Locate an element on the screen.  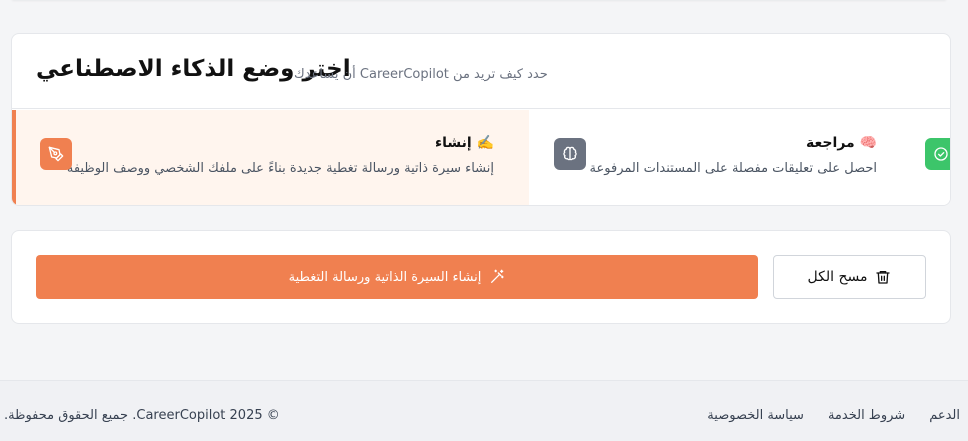
clear-all-label: مسح الكل is located at coordinates (837, 277).